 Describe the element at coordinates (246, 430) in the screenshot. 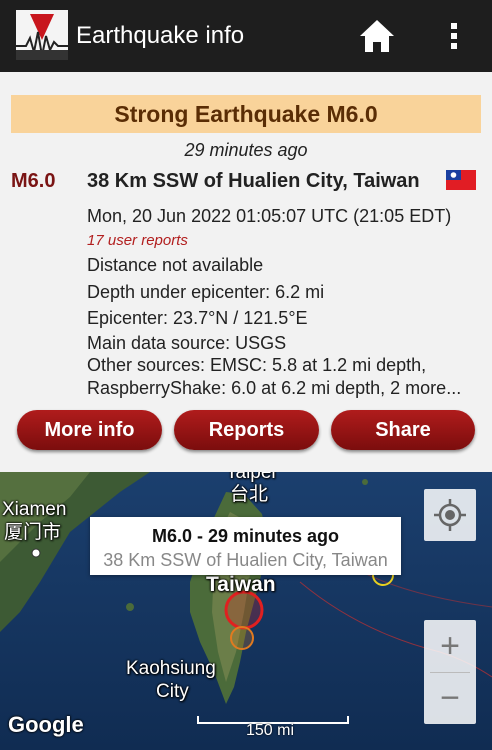

I see `reports-button: Reports` at that location.